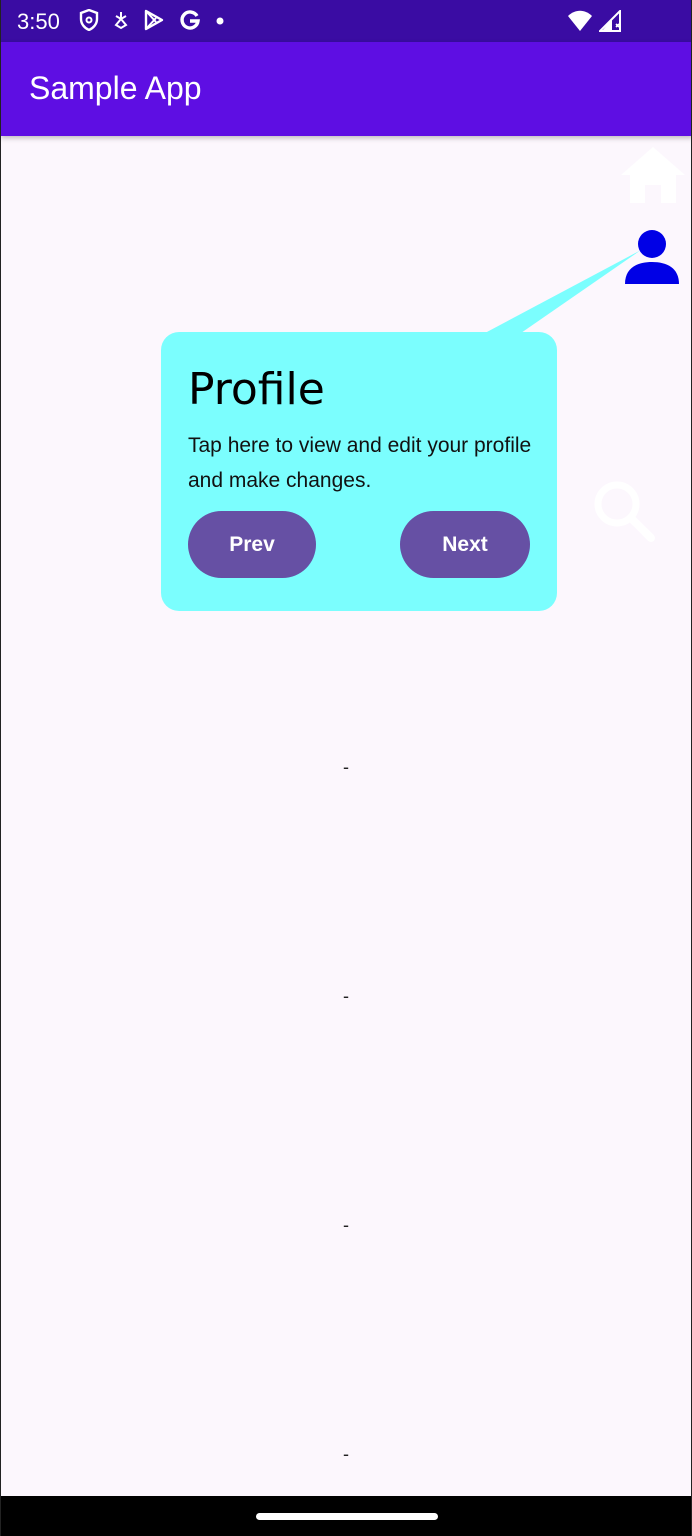 The width and height of the screenshot is (692, 1536). I want to click on tooltip-title: Profile, so click(256, 389).